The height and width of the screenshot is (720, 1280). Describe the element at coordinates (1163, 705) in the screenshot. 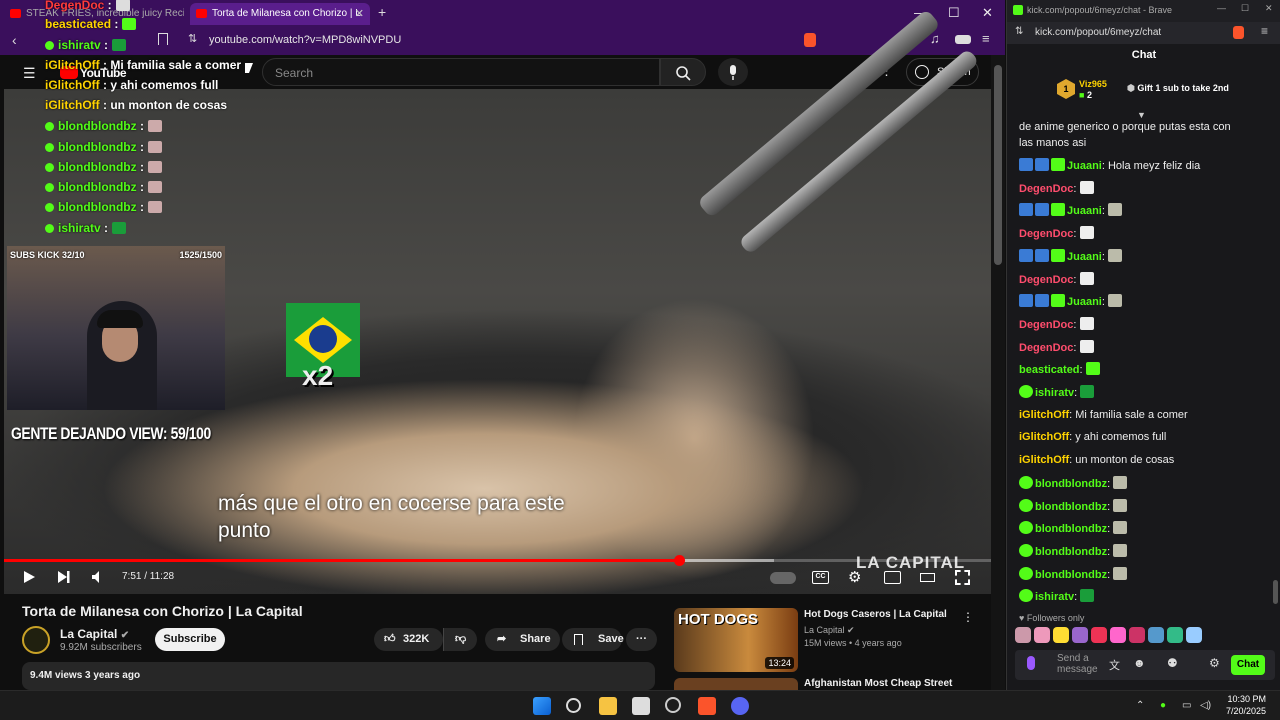

I see `tray-mic-icon: ●` at that location.